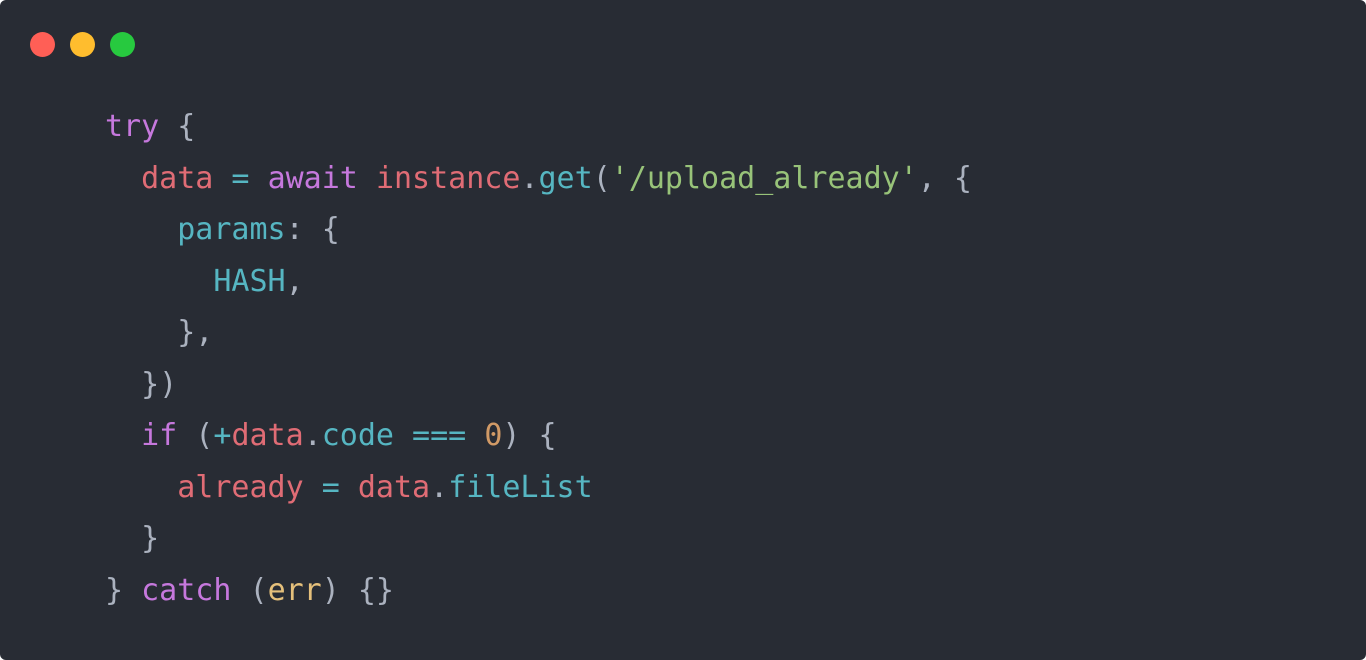 The width and height of the screenshot is (1366, 660). Describe the element at coordinates (222, 435) in the screenshot. I see `code-token-property: +` at that location.